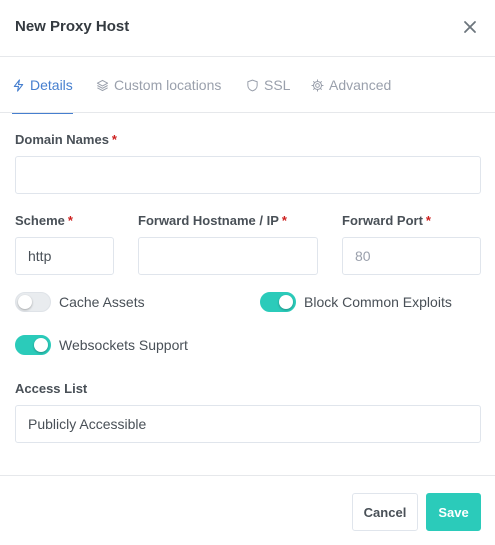 The image size is (495, 545). I want to click on domain-names-label-text: Domain Names, so click(62, 139).